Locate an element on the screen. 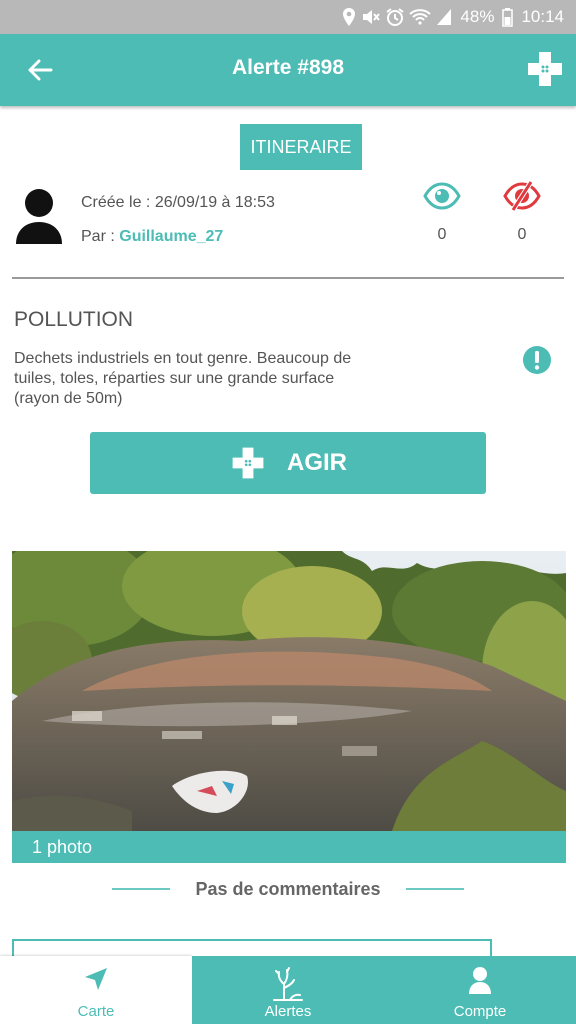 The width and height of the screenshot is (576, 1024). divider is located at coordinates (288, 278).